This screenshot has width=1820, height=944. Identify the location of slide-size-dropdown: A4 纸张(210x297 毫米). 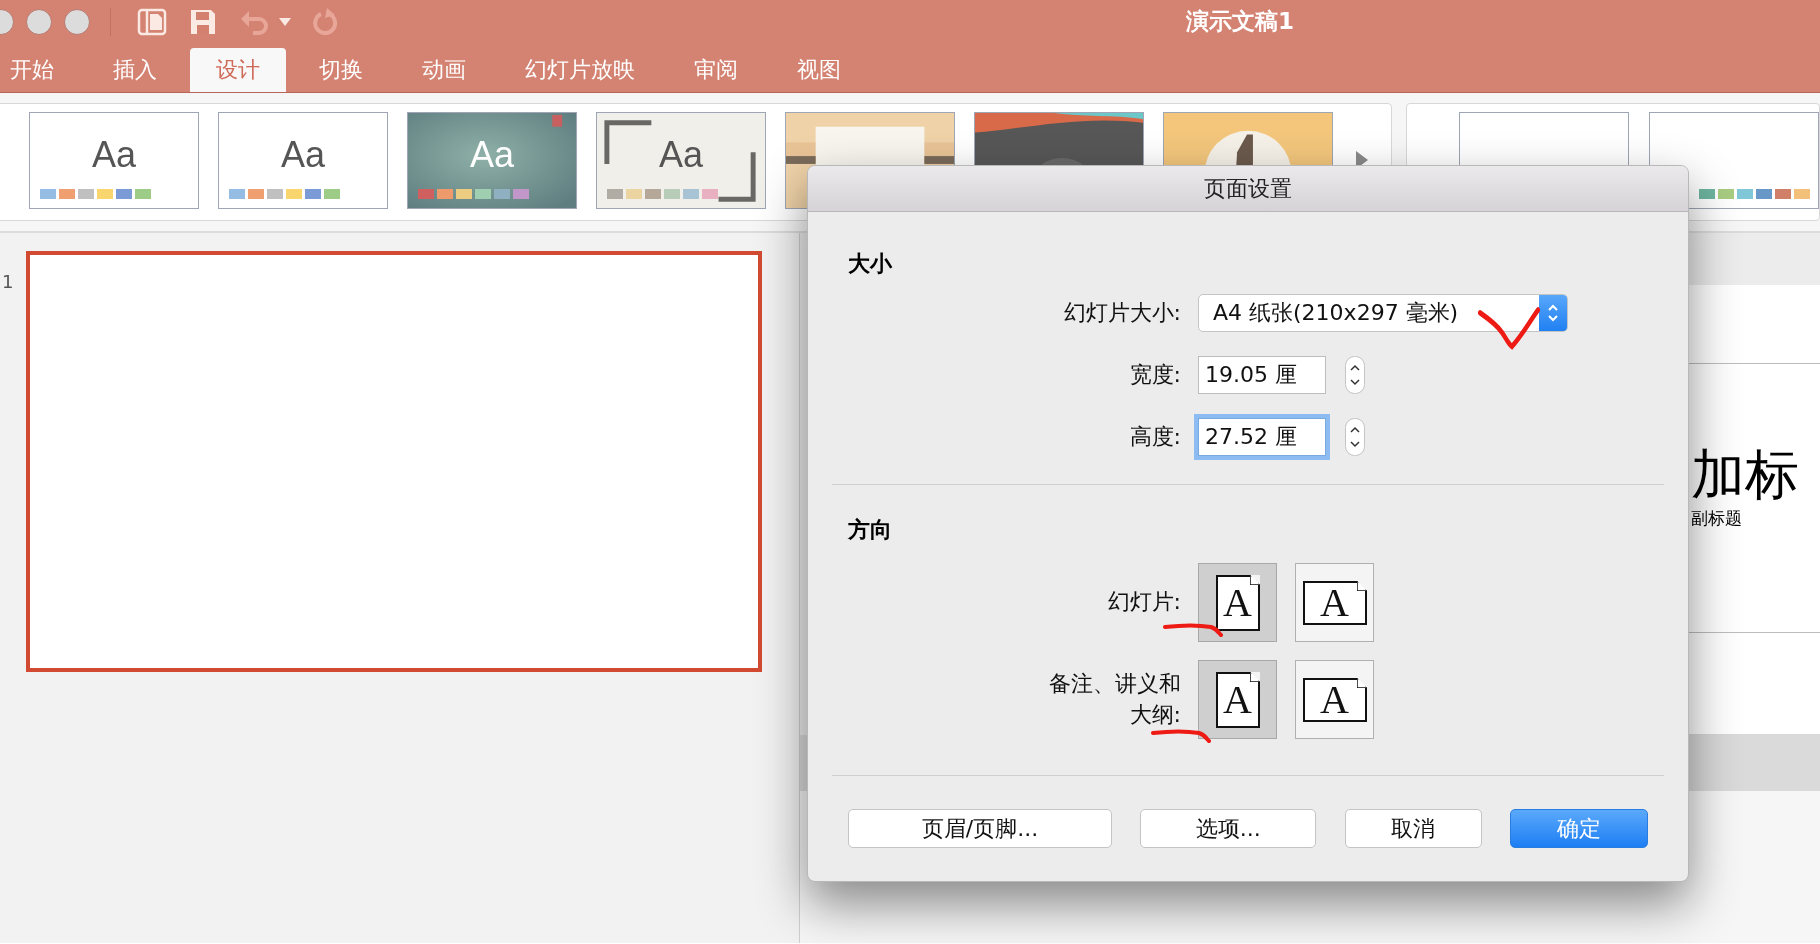
(1383, 313).